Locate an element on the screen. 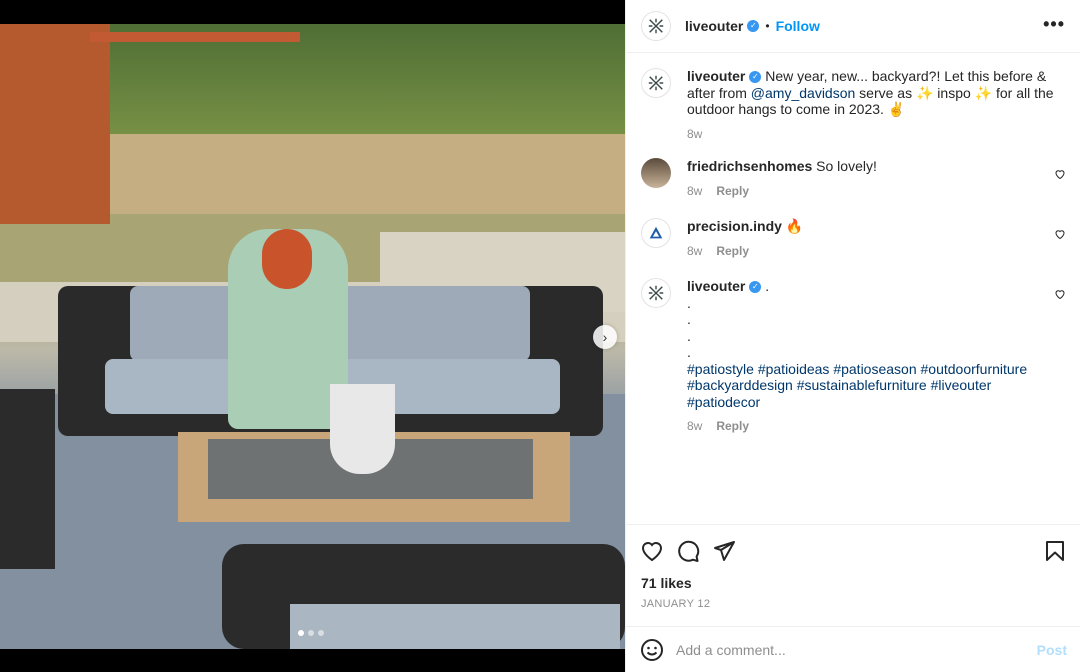  comment-username: friedrichsenhomes is located at coordinates (749, 166).